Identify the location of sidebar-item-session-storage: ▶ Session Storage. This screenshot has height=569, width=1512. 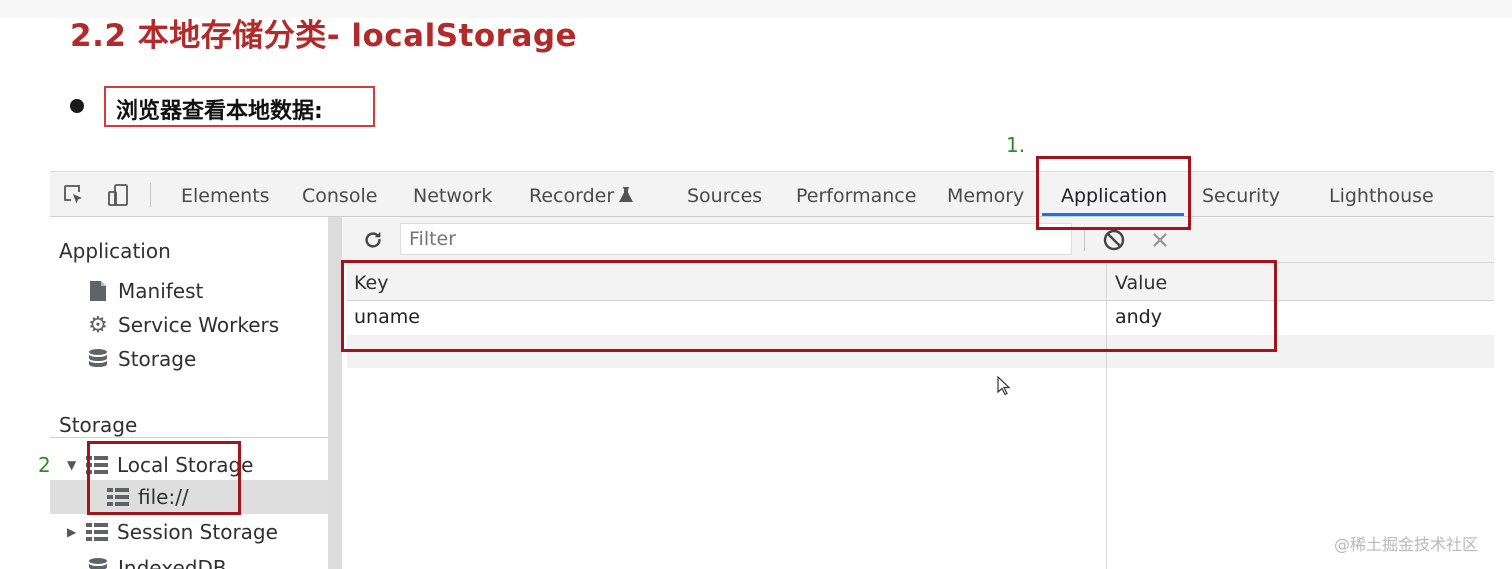
(172, 532).